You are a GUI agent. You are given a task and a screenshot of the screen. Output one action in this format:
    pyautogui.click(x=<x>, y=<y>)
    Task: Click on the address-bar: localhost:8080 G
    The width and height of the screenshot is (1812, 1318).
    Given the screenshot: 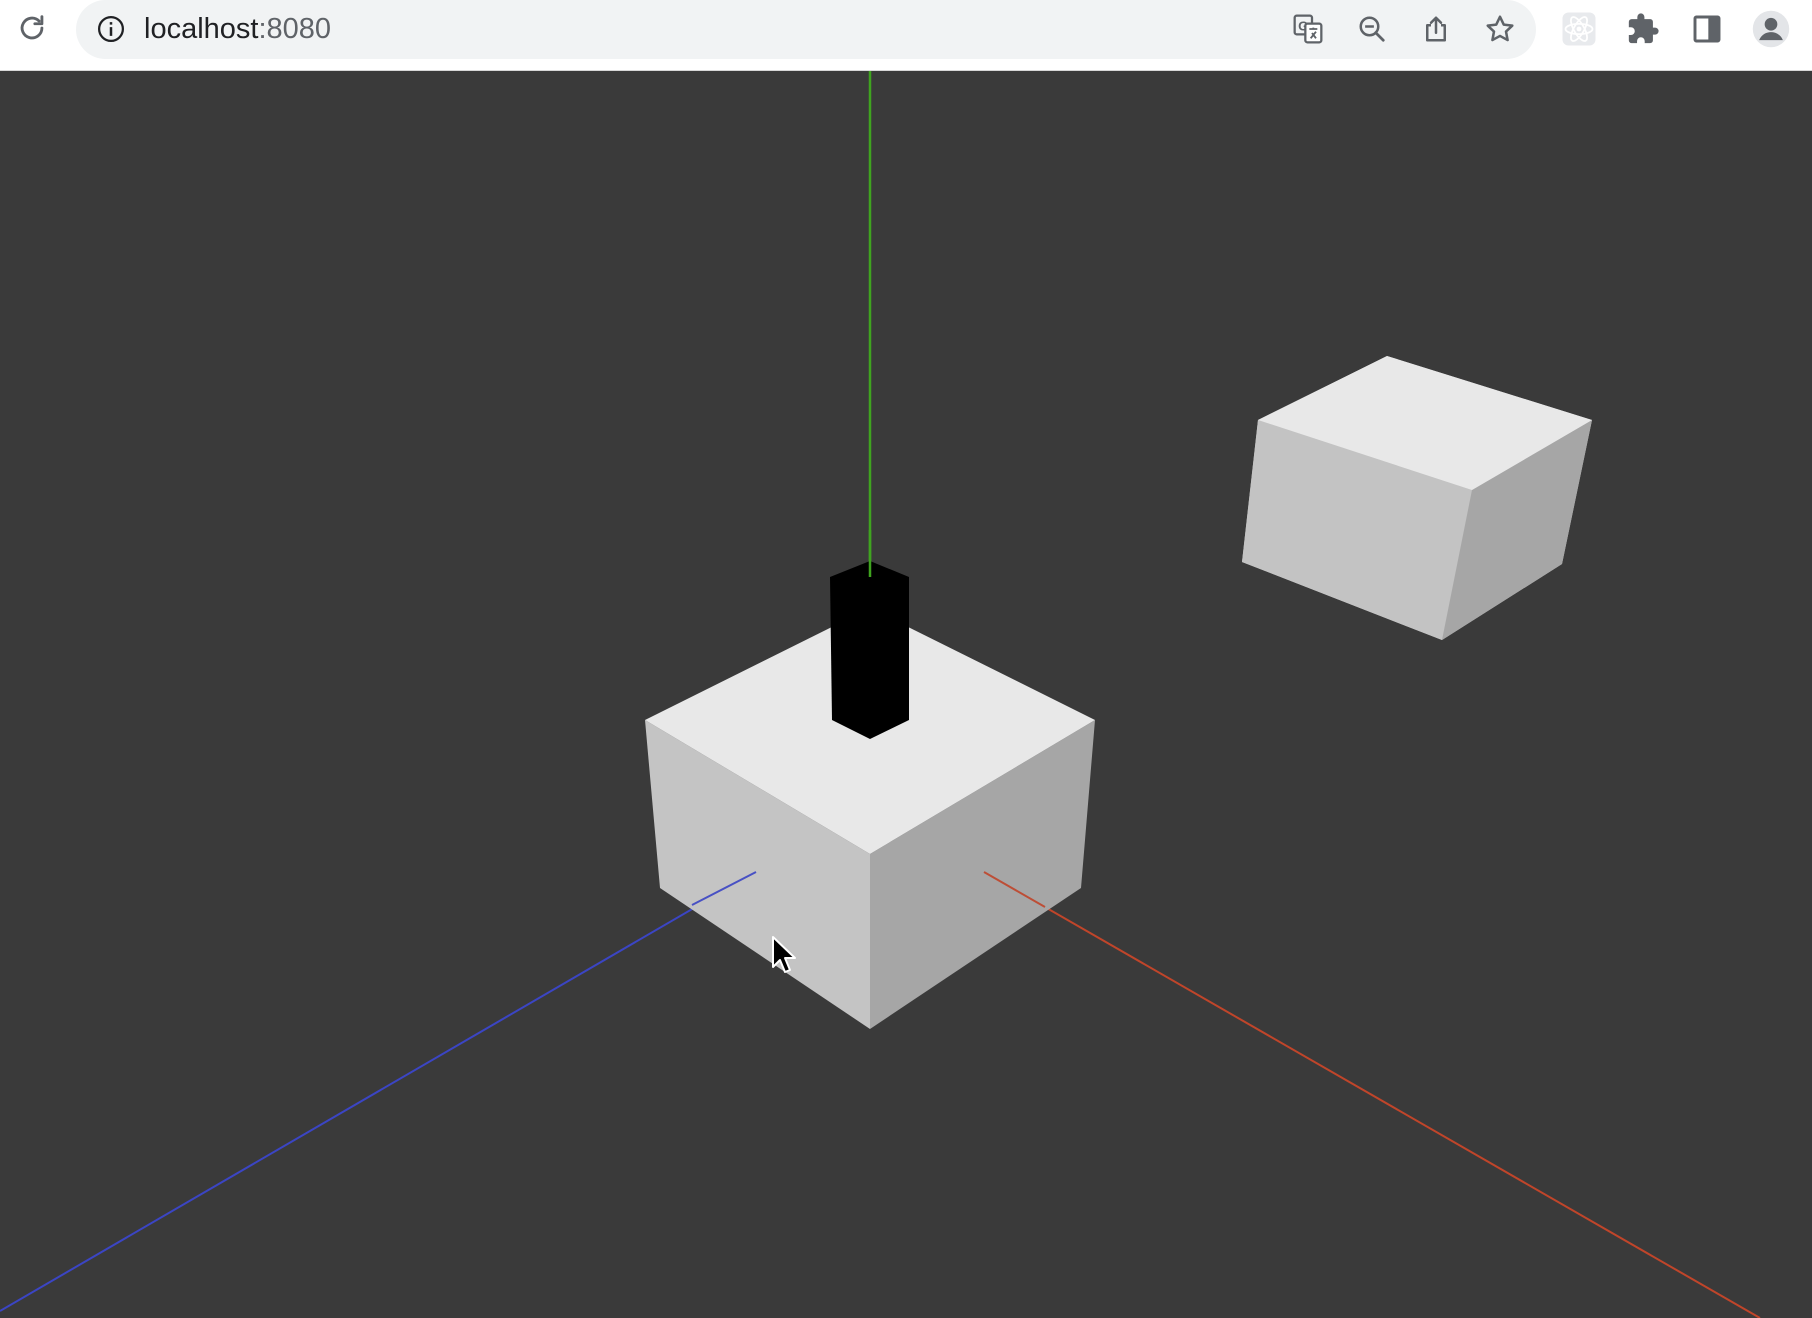 What is the action you would take?
    pyautogui.click(x=806, y=29)
    